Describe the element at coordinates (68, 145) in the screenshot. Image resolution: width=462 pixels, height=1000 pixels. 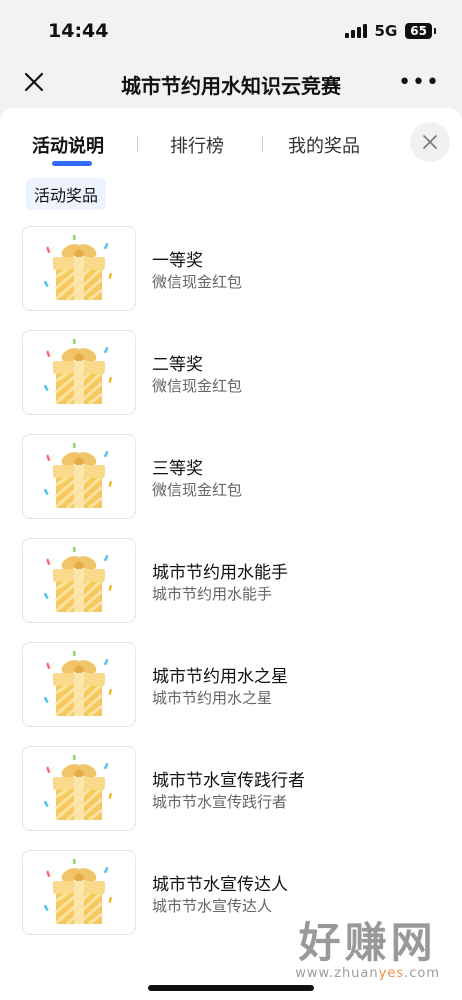
I see `tab-activity-info: 活动说明` at that location.